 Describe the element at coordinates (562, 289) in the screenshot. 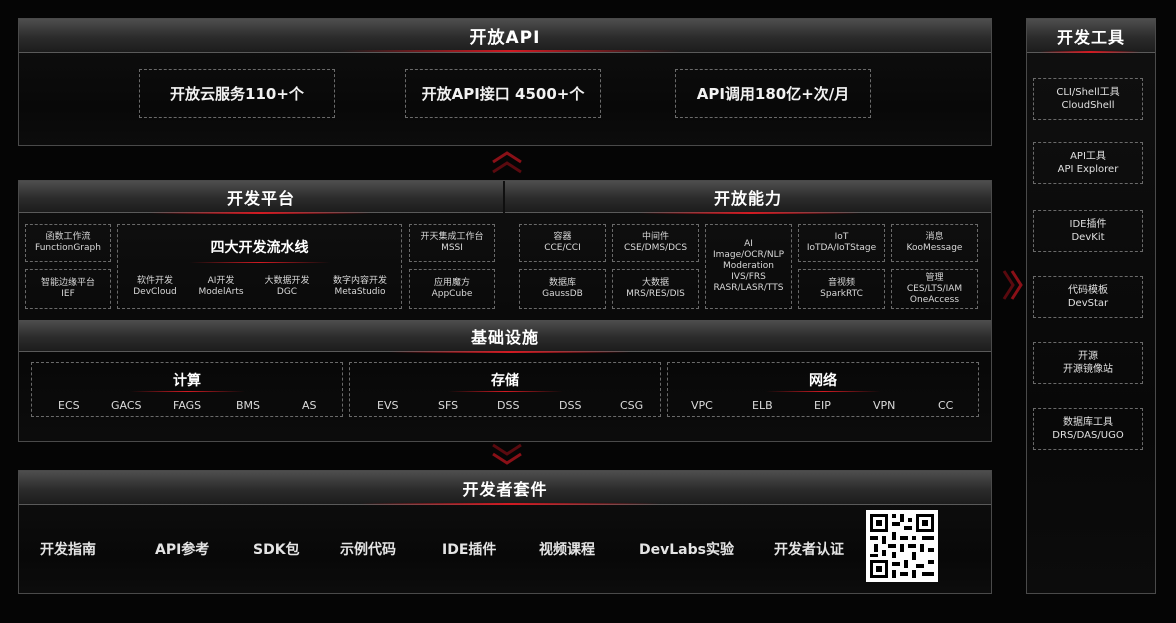

I see `cap-database: 数据库 GaussDB` at that location.